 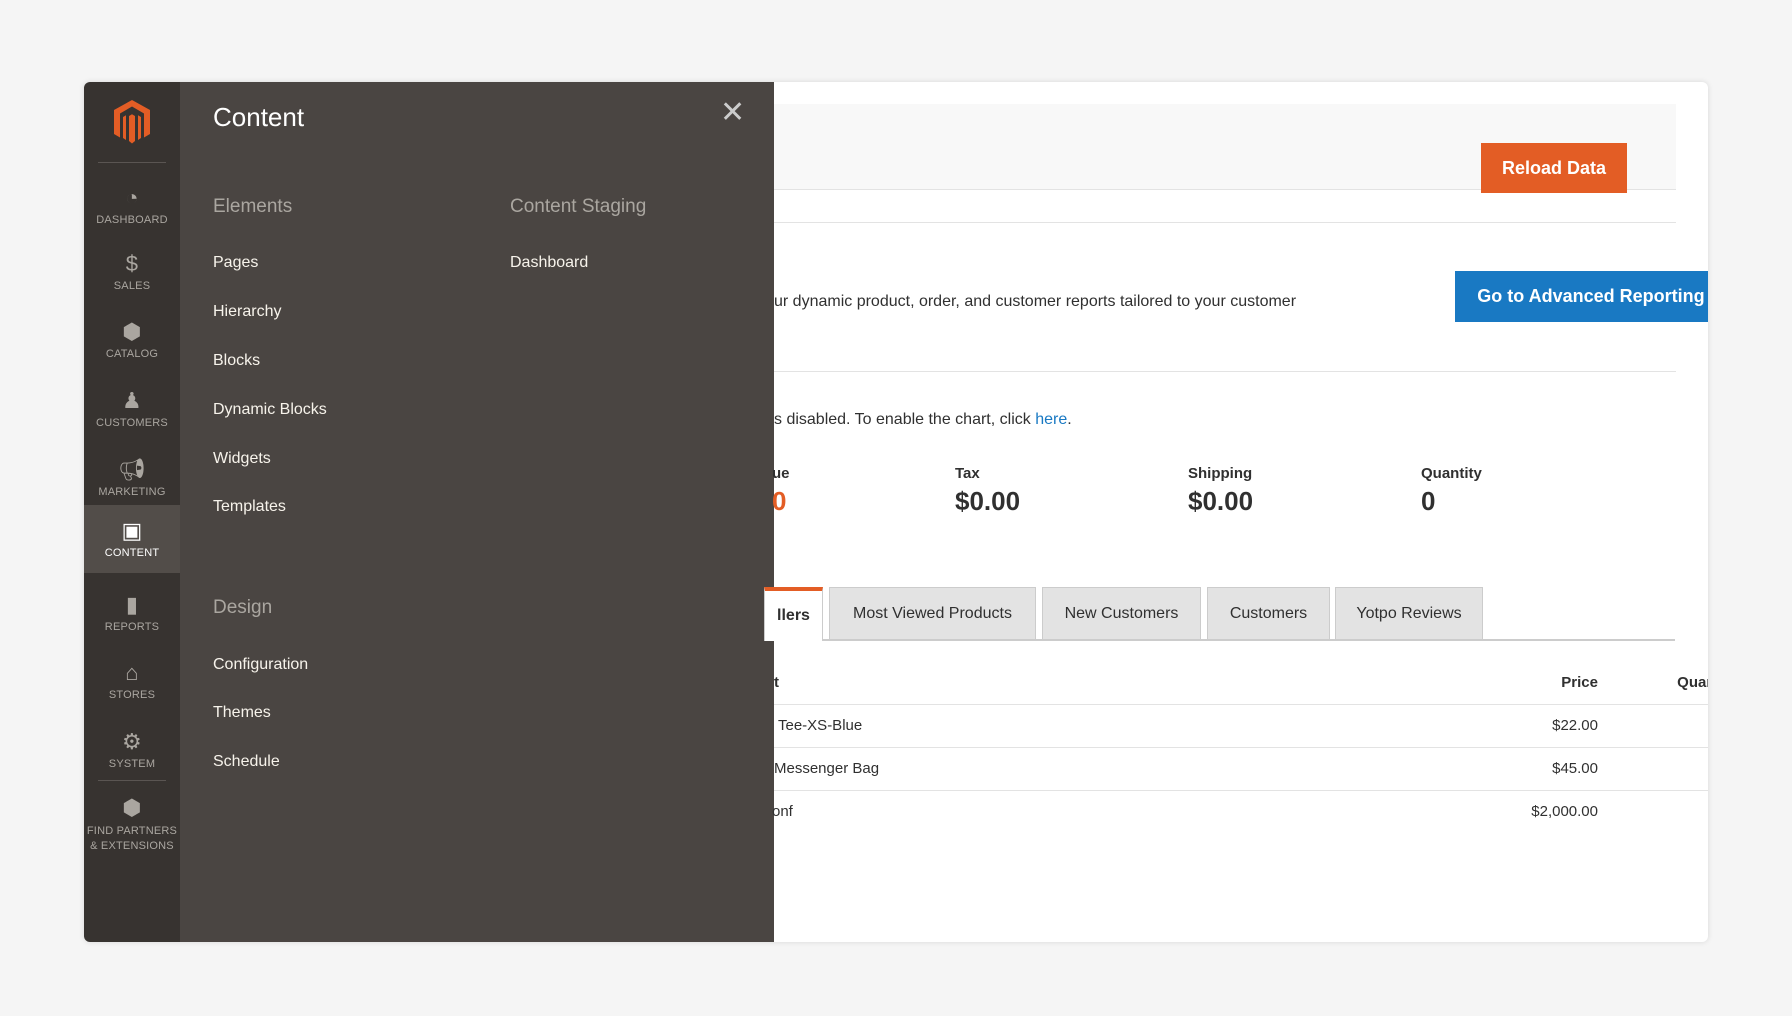 I want to click on group-elements: Elements, so click(x=253, y=206).